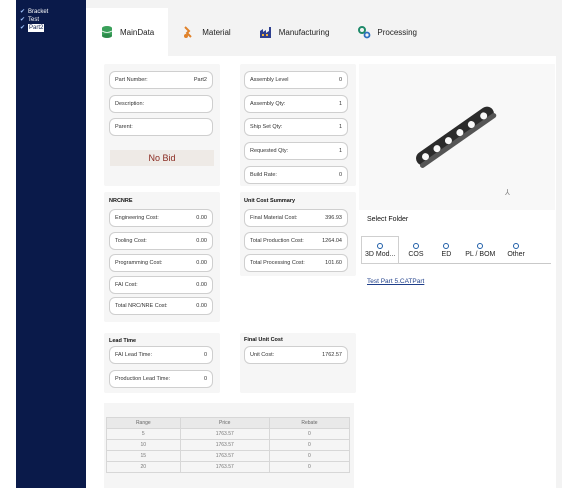 This screenshot has height=488, width=562. Describe the element at coordinates (296, 151) in the screenshot. I see `requested-qty-field: Requested Qty: 1` at that location.